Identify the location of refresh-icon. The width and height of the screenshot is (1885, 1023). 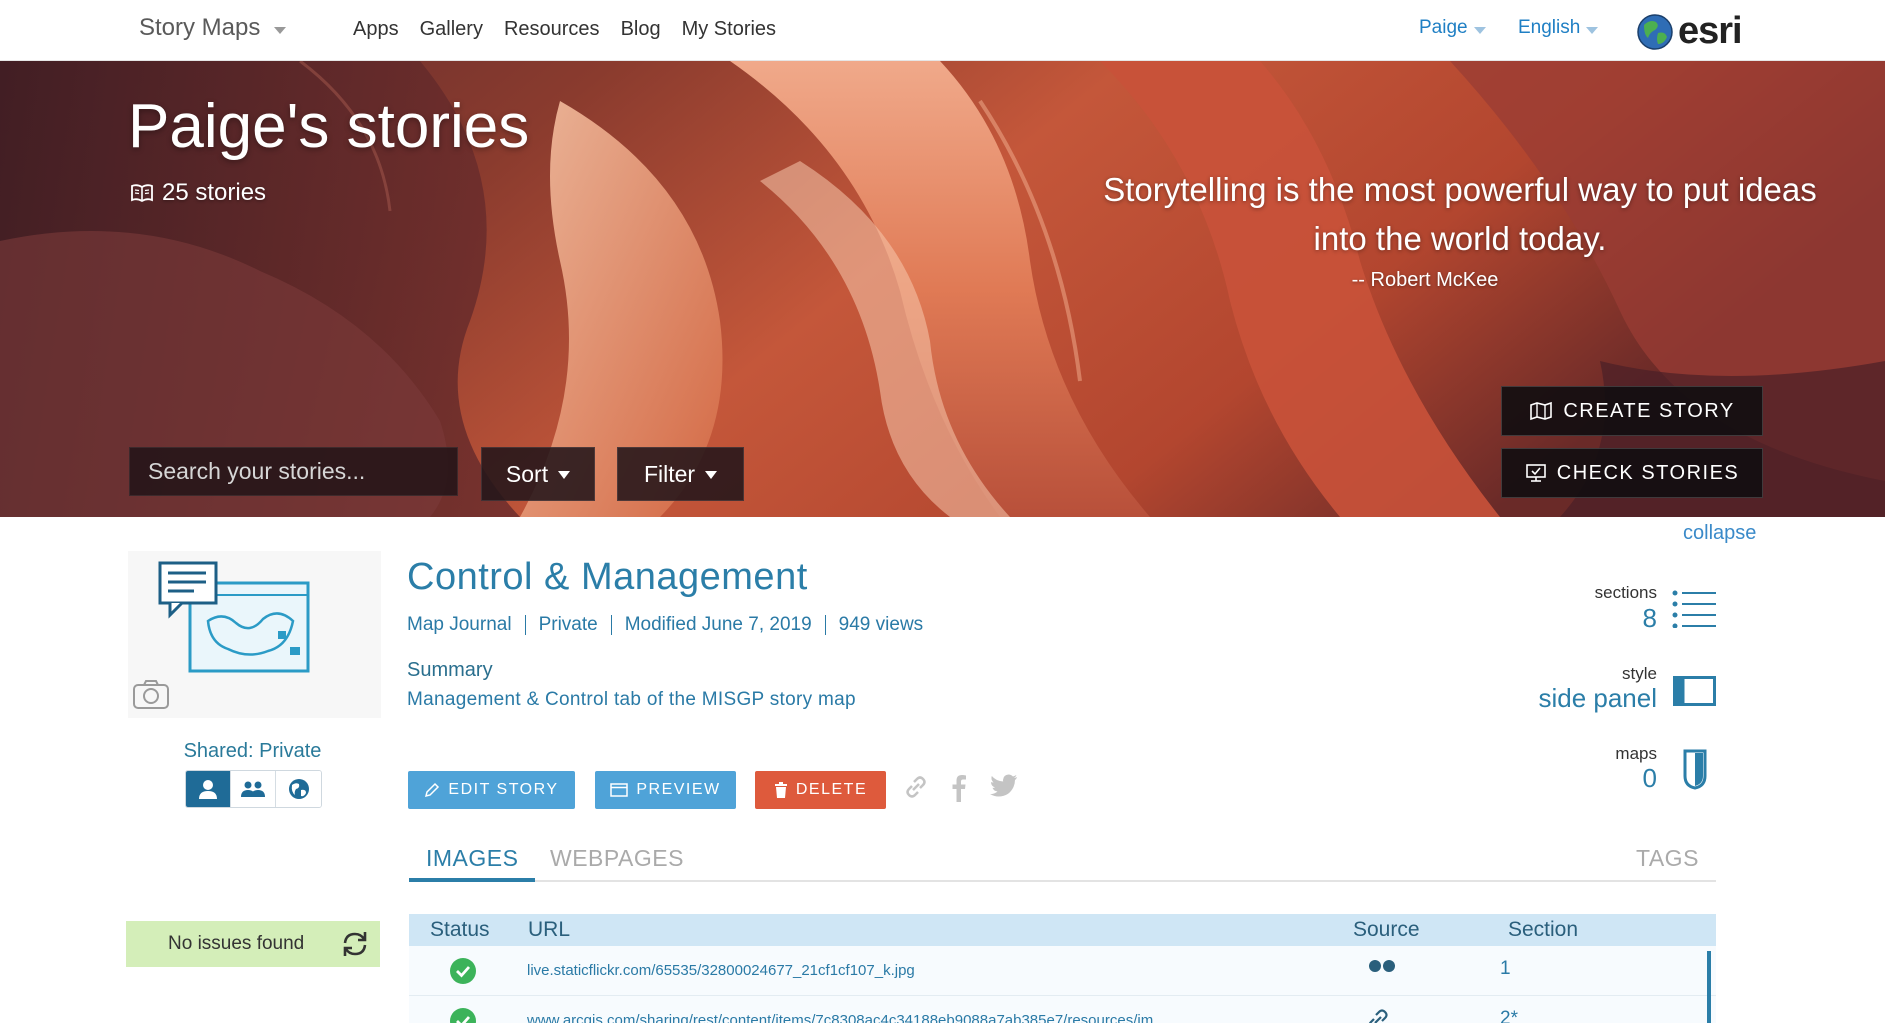
(355, 944).